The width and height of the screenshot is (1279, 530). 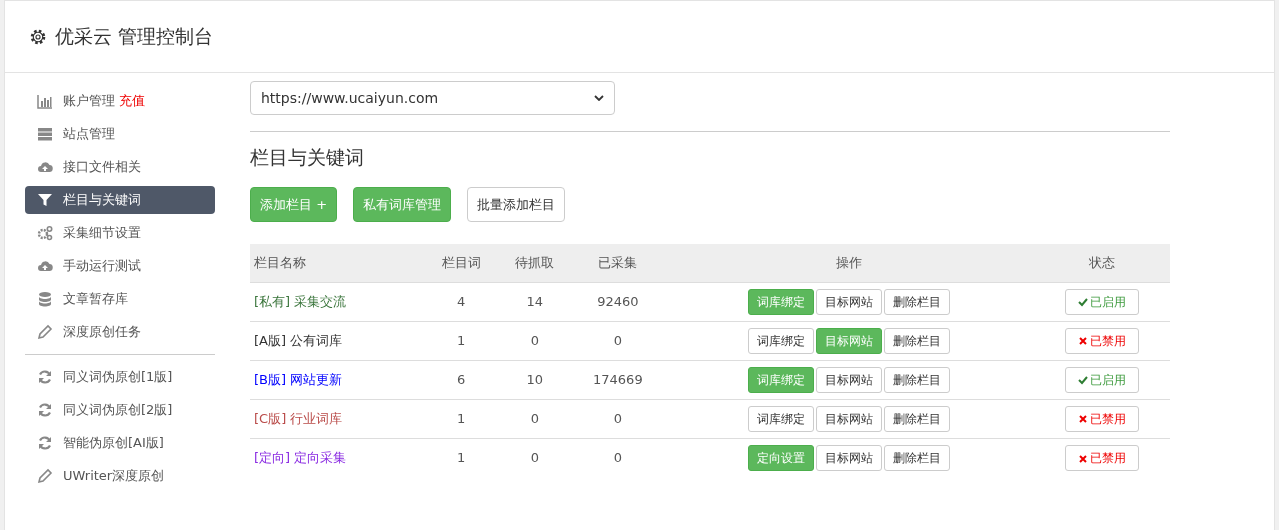 What do you see at coordinates (120, 299) in the screenshot?
I see `sidebar-item: 文章暂存库` at bounding box center [120, 299].